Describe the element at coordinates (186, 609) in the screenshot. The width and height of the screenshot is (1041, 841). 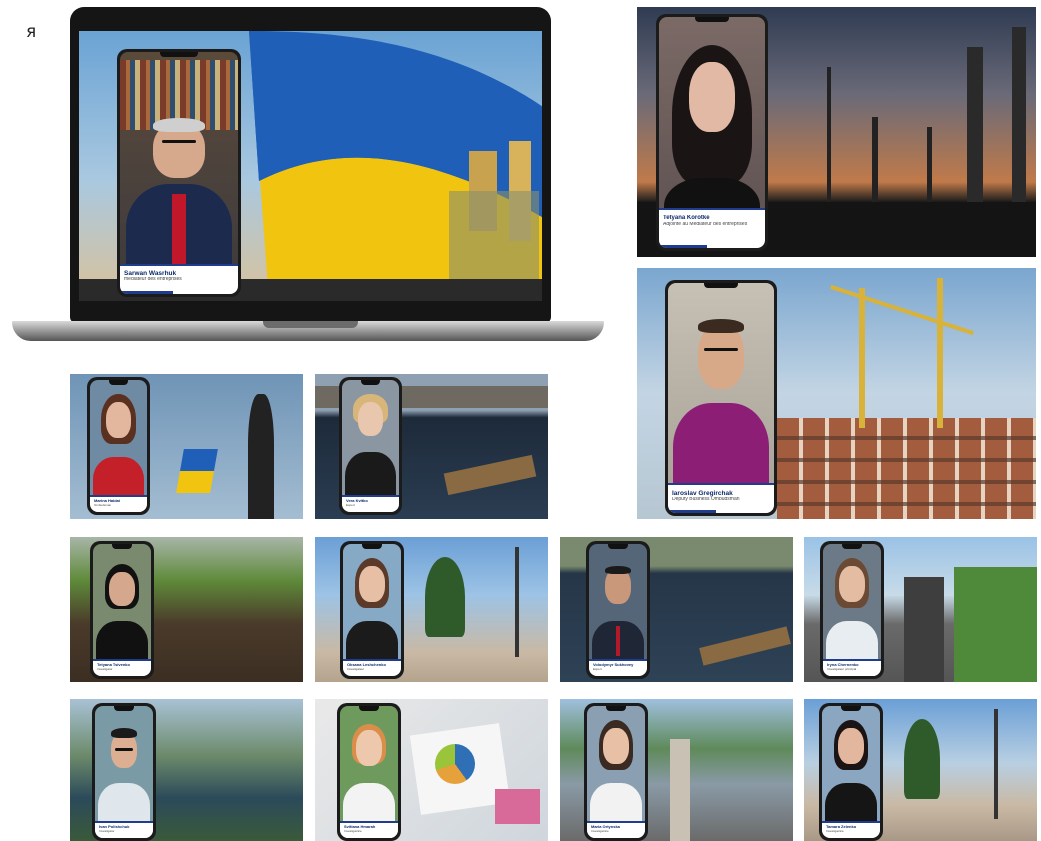
I see `video-tile: Tetyana Tsivenko Investigator` at that location.